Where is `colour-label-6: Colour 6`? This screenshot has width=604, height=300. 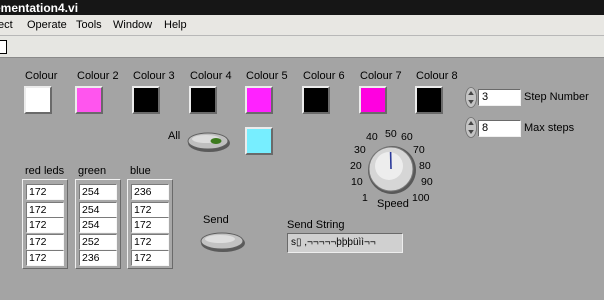
colour-label-6: Colour 6 is located at coordinates (324, 76).